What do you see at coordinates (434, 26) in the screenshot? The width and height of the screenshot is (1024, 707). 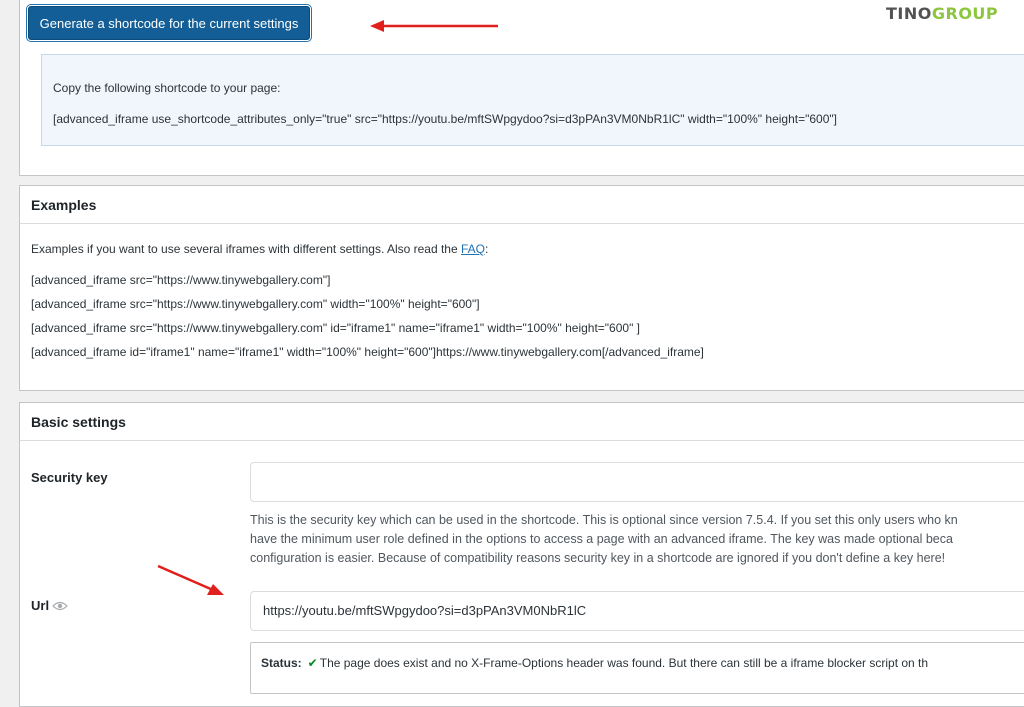 I see `annotation-arrow-left` at bounding box center [434, 26].